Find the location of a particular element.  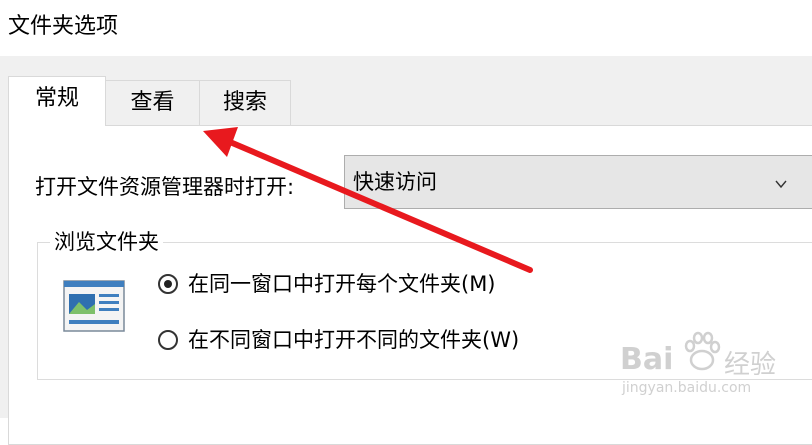

paw-logo-icon is located at coordinates (702, 351).